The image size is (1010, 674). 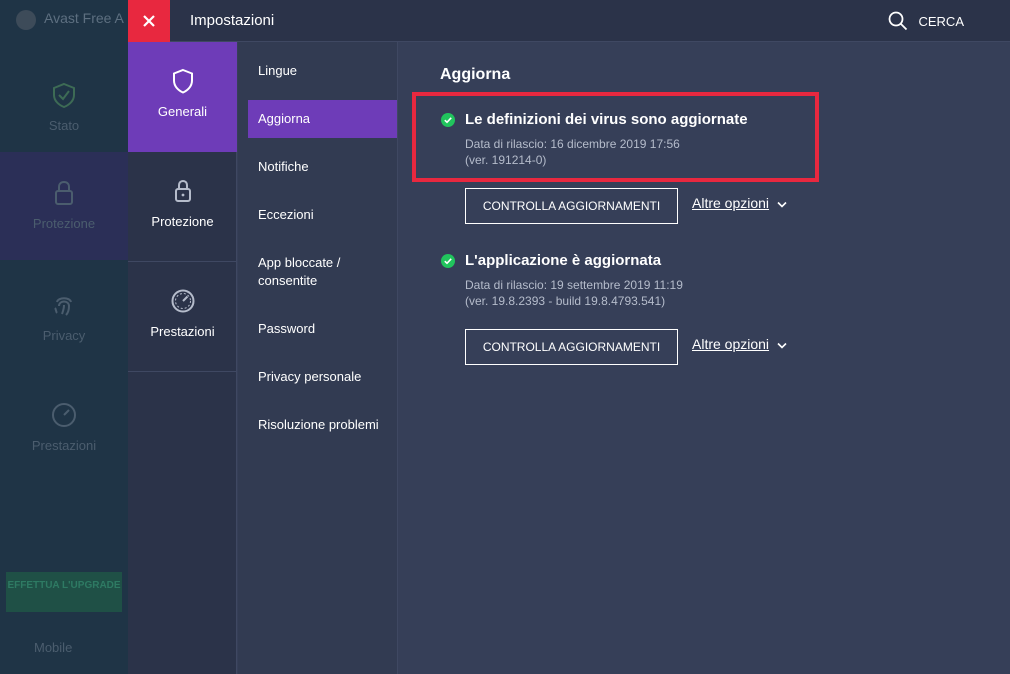 I want to click on close-settings-button, so click(x=149, y=21).